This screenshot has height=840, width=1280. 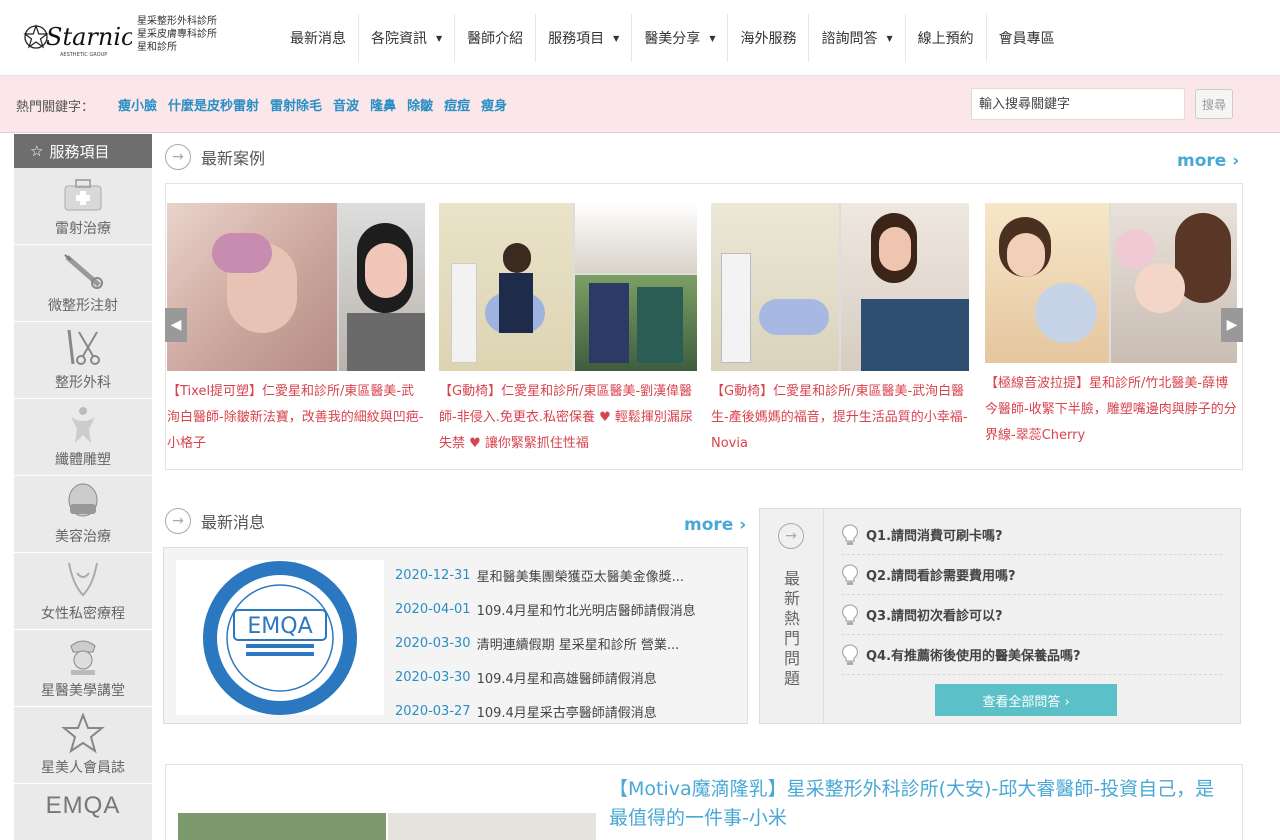 I want to click on hot-keyword-link: 瘦身, so click(x=494, y=104).